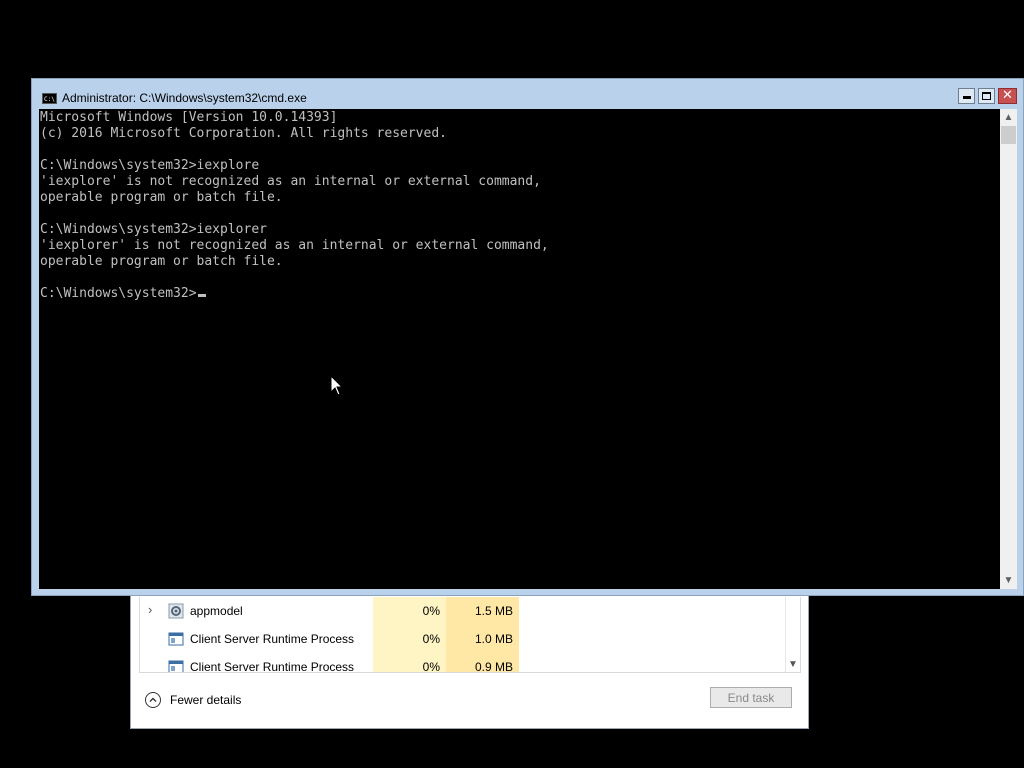 This screenshot has width=1024, height=768. What do you see at coordinates (792, 634) in the screenshot?
I see `process-list-scrollbar: ▼` at bounding box center [792, 634].